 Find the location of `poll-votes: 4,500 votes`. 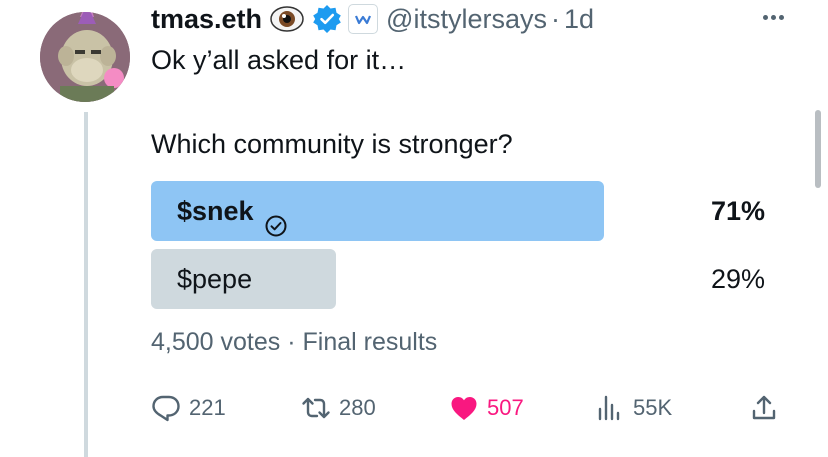

poll-votes: 4,500 votes is located at coordinates (216, 342).